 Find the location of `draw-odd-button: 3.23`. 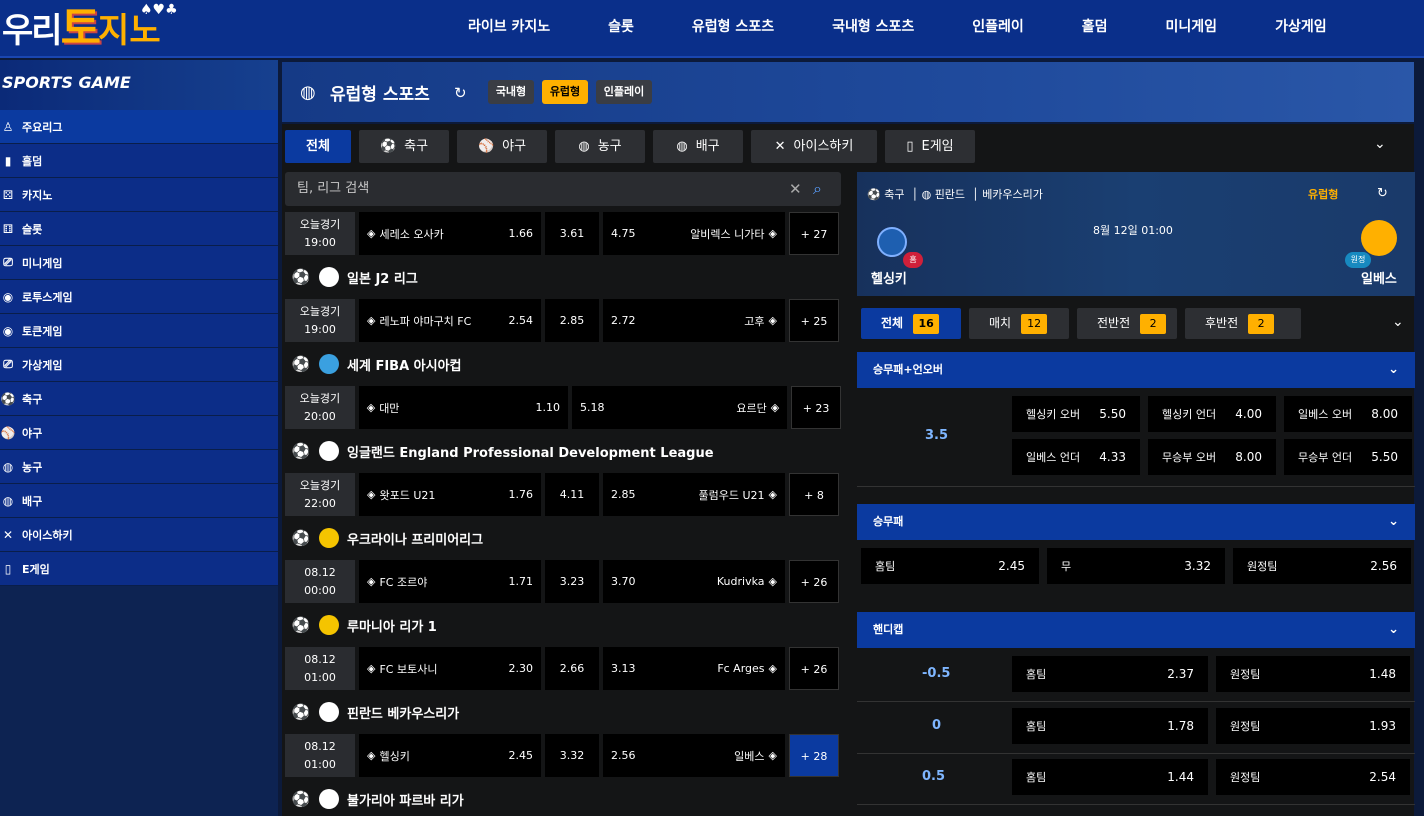

draw-odd-button: 3.23 is located at coordinates (572, 581).